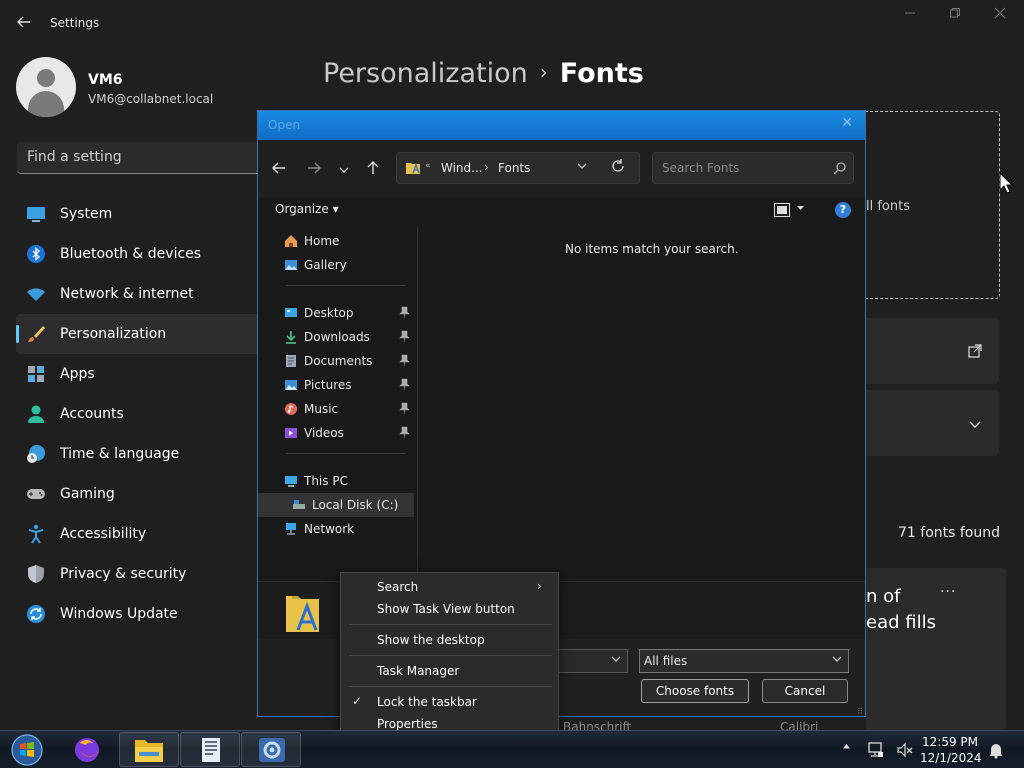 This screenshot has width=1024, height=768. What do you see at coordinates (299, 504) in the screenshot?
I see `local-disk-icon` at bounding box center [299, 504].